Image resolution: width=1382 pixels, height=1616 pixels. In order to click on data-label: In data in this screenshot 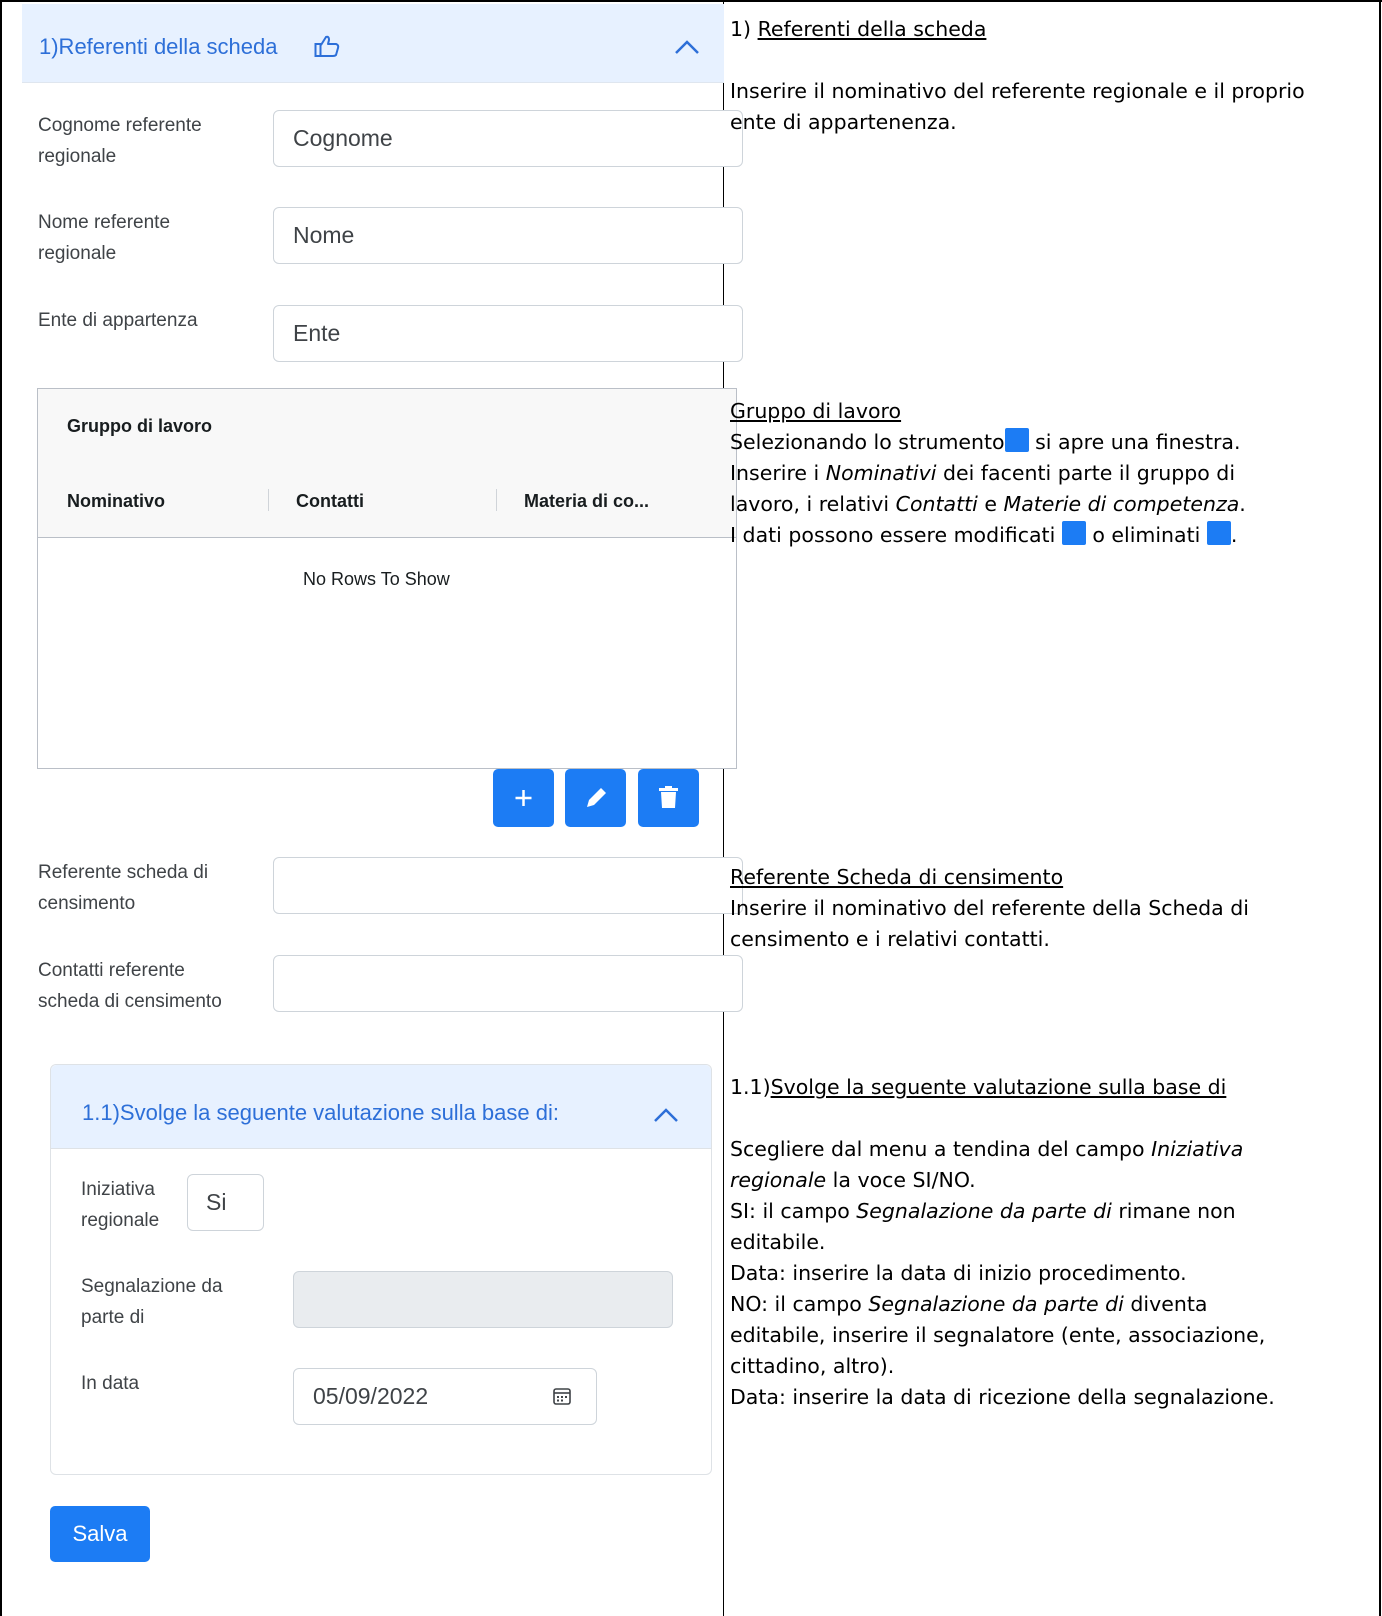, I will do `click(110, 1383)`.